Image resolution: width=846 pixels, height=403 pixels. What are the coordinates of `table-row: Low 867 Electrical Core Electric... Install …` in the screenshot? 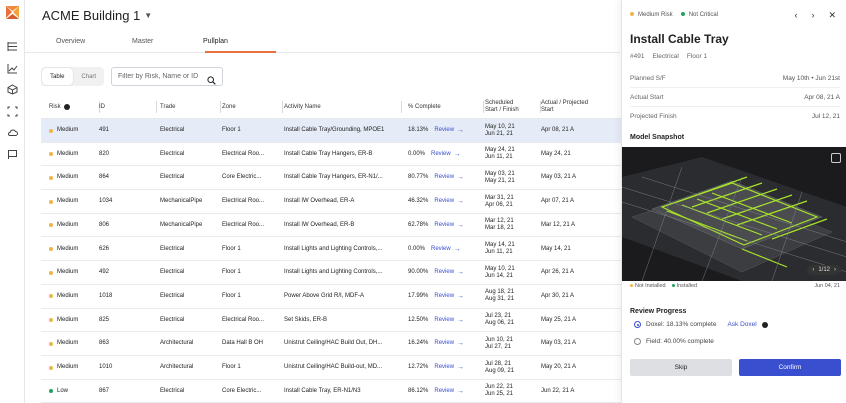 It's located at (331, 391).